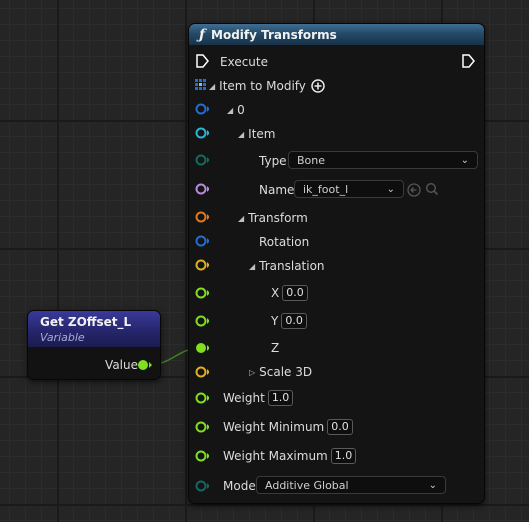 This screenshot has width=529, height=522. I want to click on execute-label: Execute, so click(244, 62).